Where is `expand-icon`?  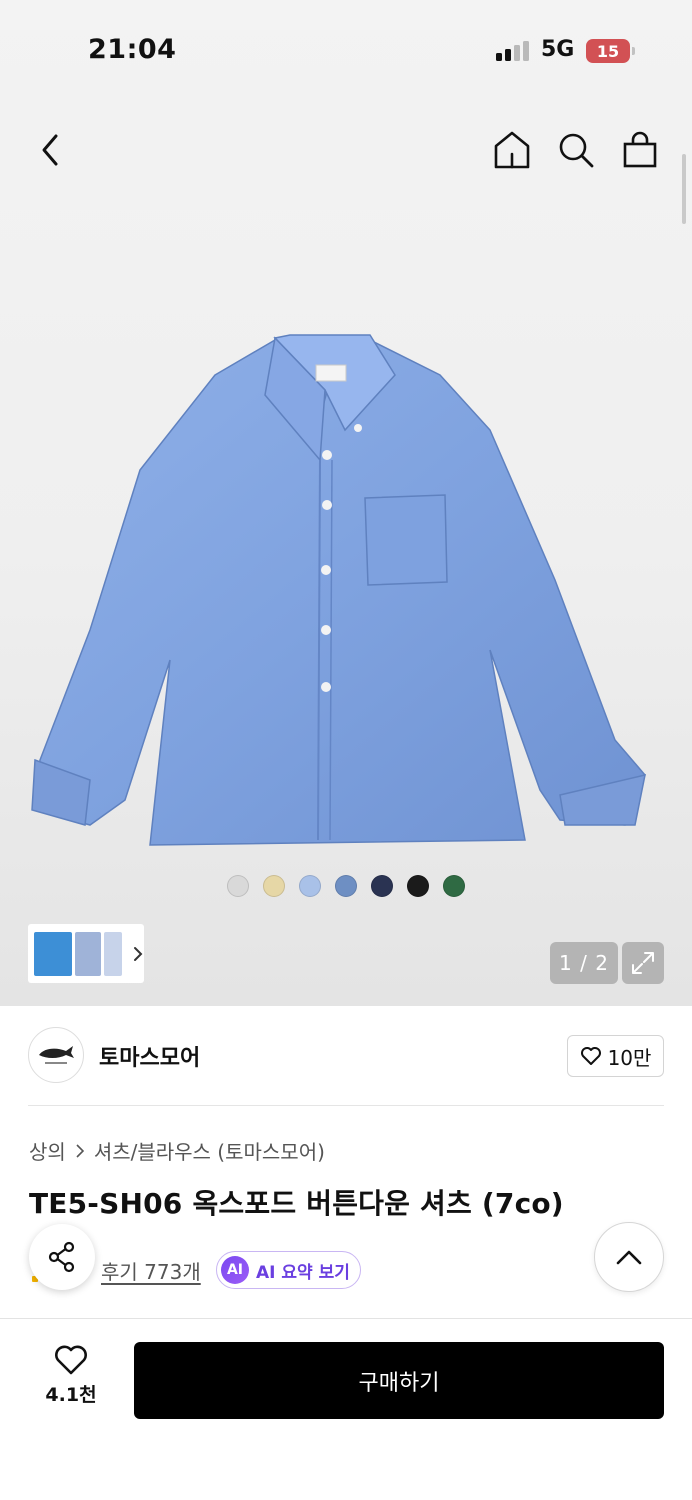 expand-icon is located at coordinates (643, 963).